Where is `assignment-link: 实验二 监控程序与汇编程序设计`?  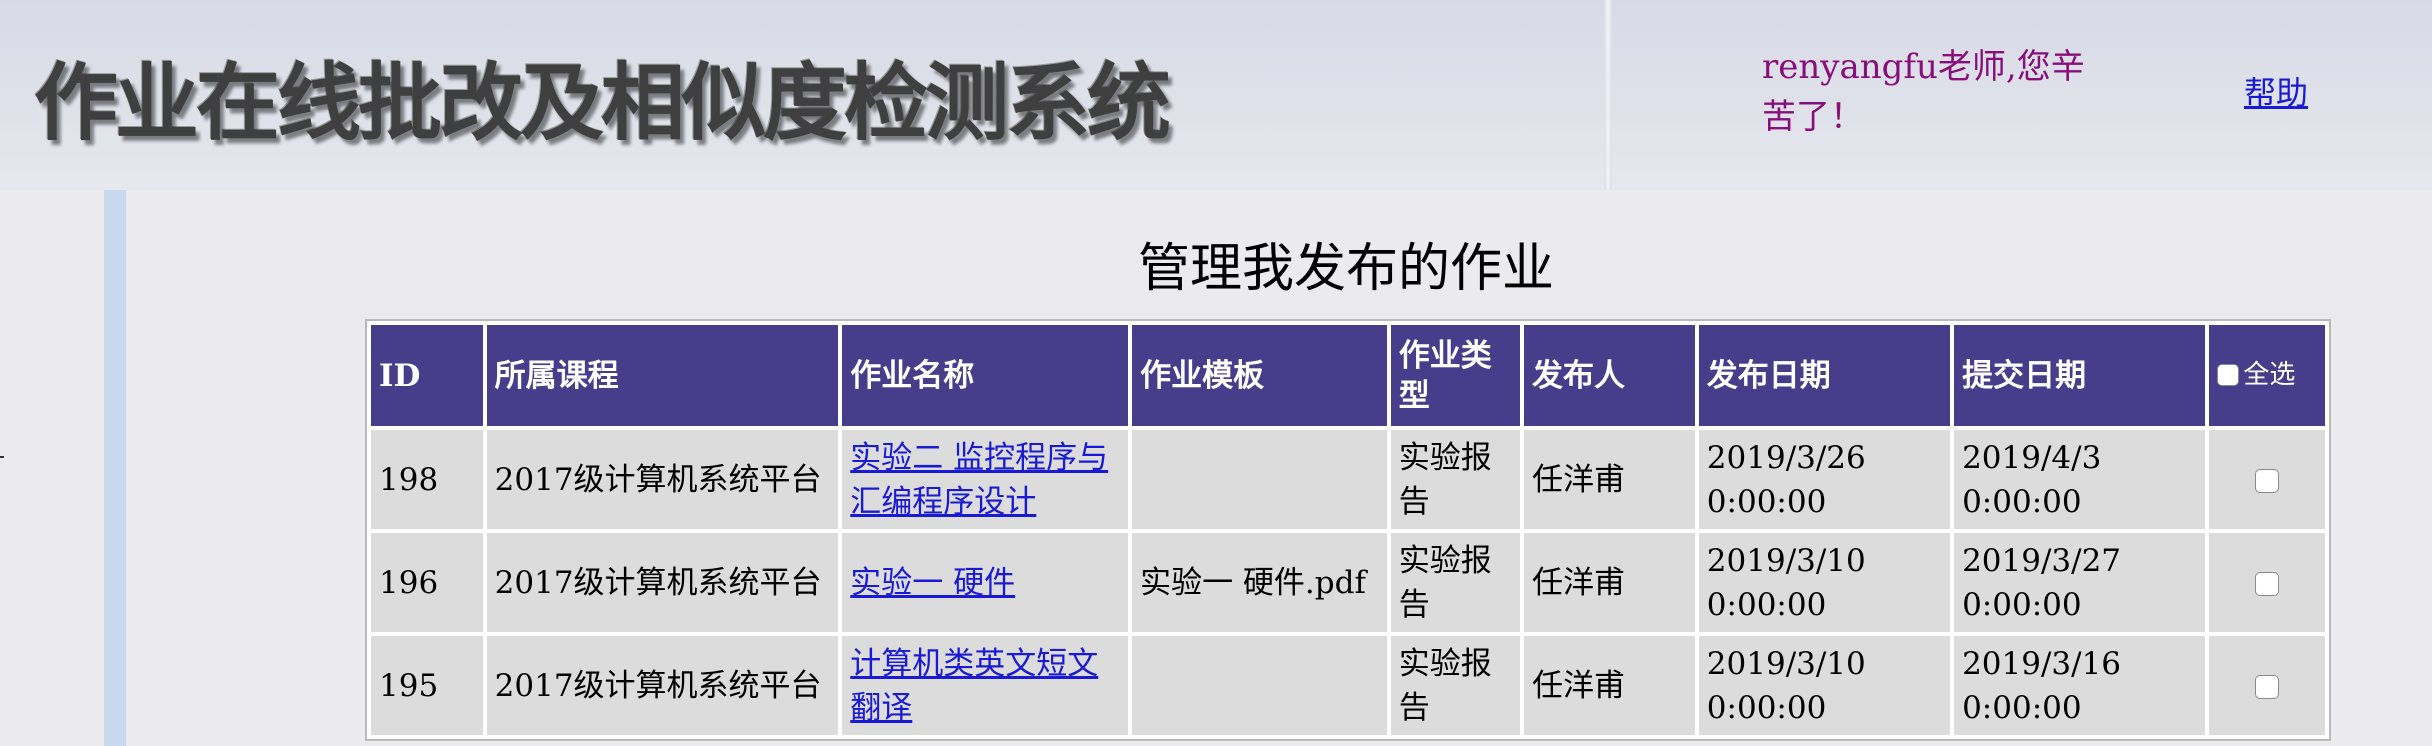
assignment-link: 实验二 监控程序与汇编程序设计 is located at coordinates (979, 480).